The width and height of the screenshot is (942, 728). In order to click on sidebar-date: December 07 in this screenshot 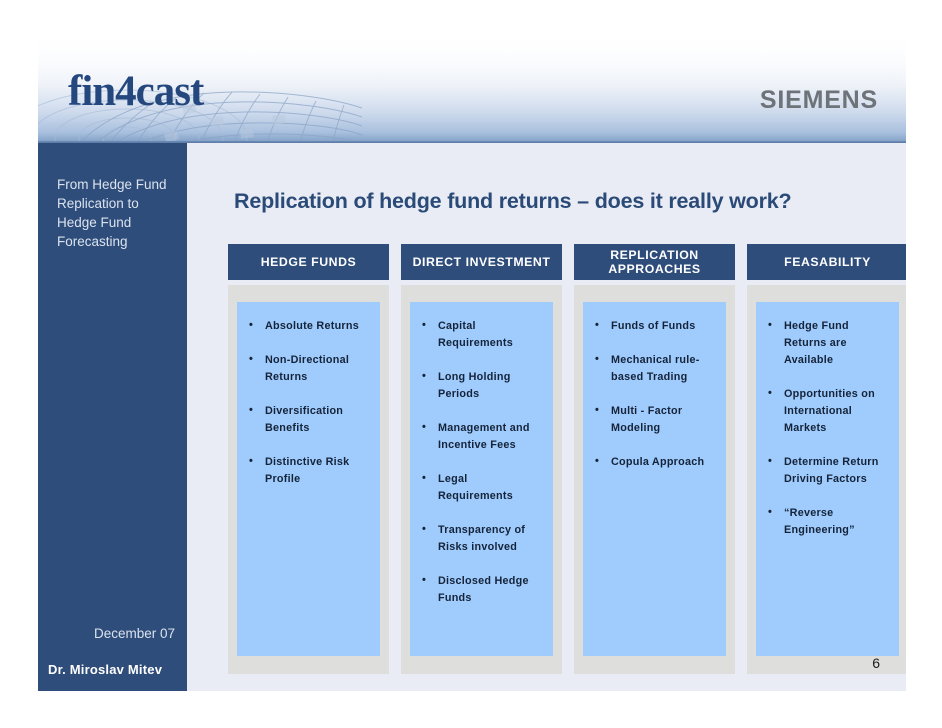, I will do `click(134, 633)`.